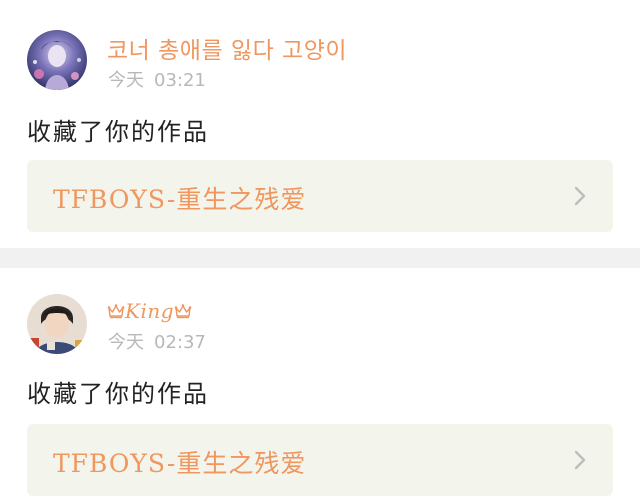  I want to click on section-divider, so click(320, 258).